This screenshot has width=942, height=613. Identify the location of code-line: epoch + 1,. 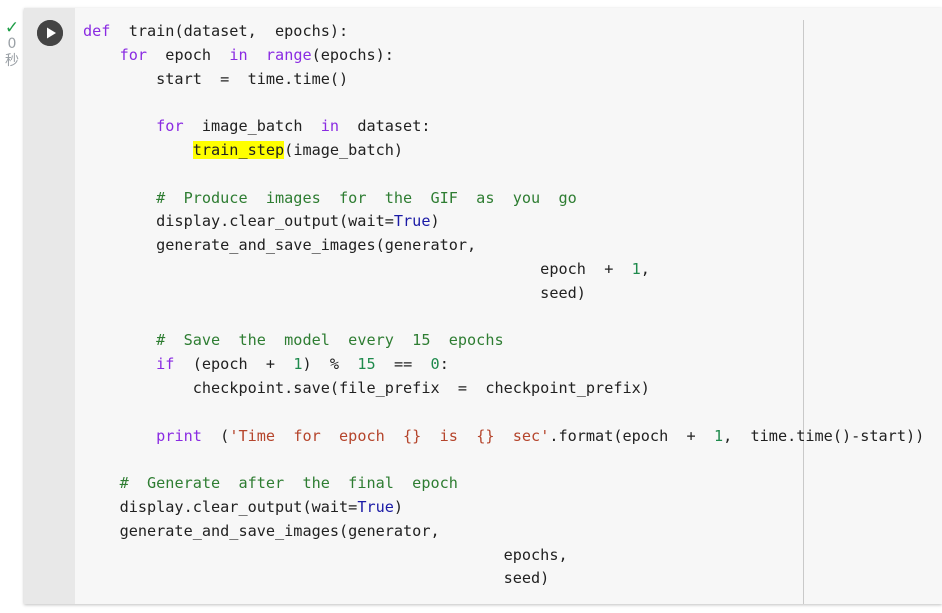
(366, 268).